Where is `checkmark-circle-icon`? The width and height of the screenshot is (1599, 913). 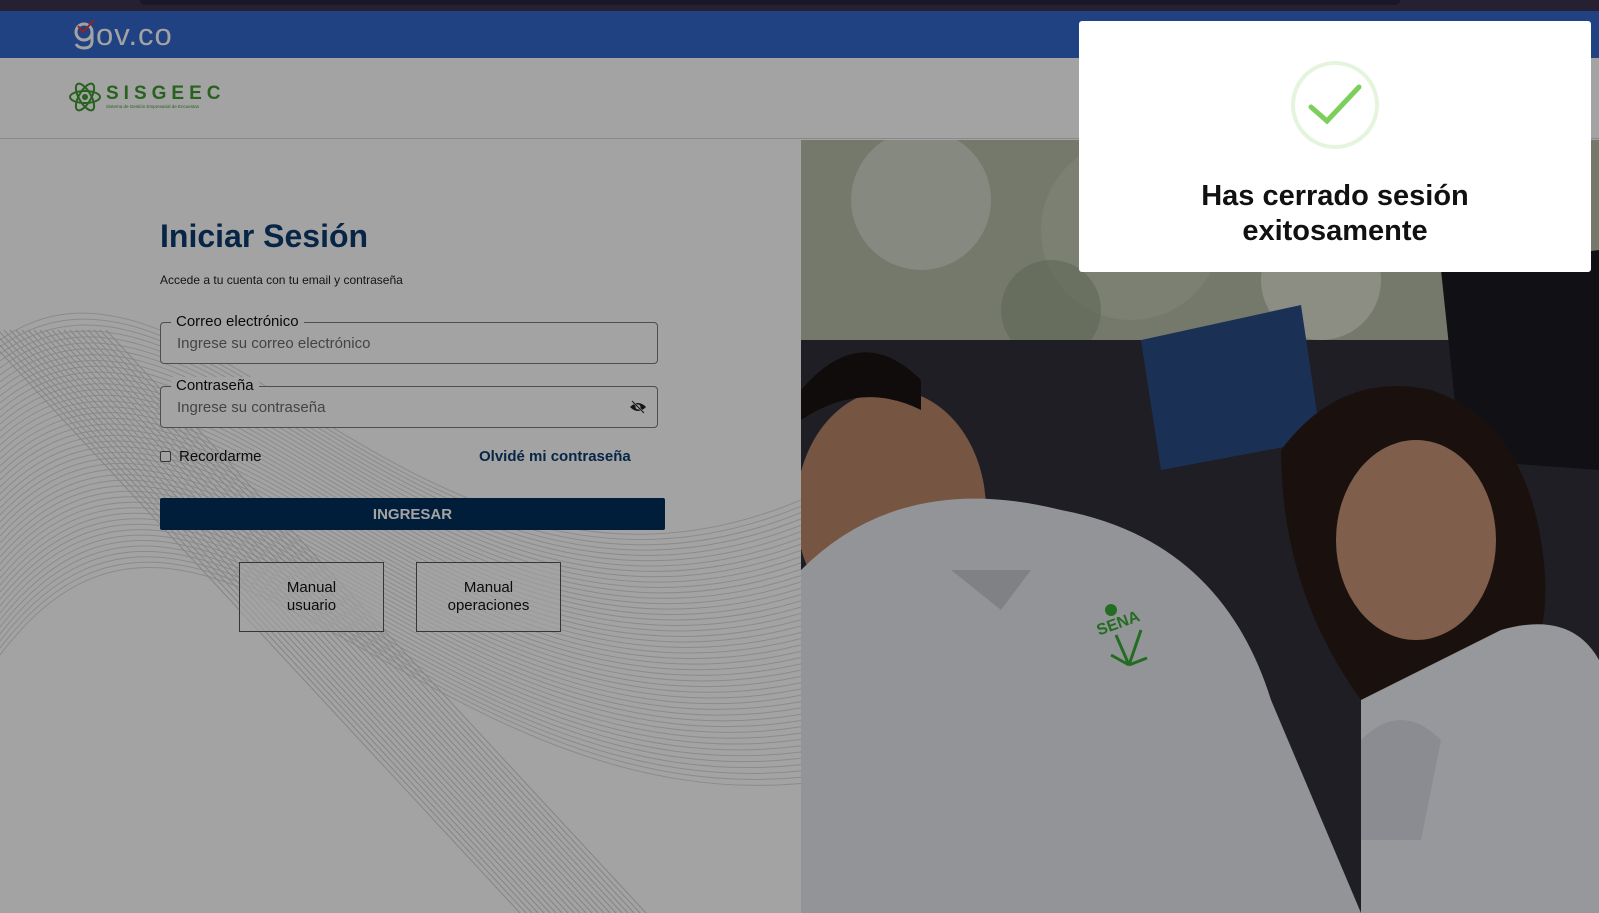 checkmark-circle-icon is located at coordinates (1335, 105).